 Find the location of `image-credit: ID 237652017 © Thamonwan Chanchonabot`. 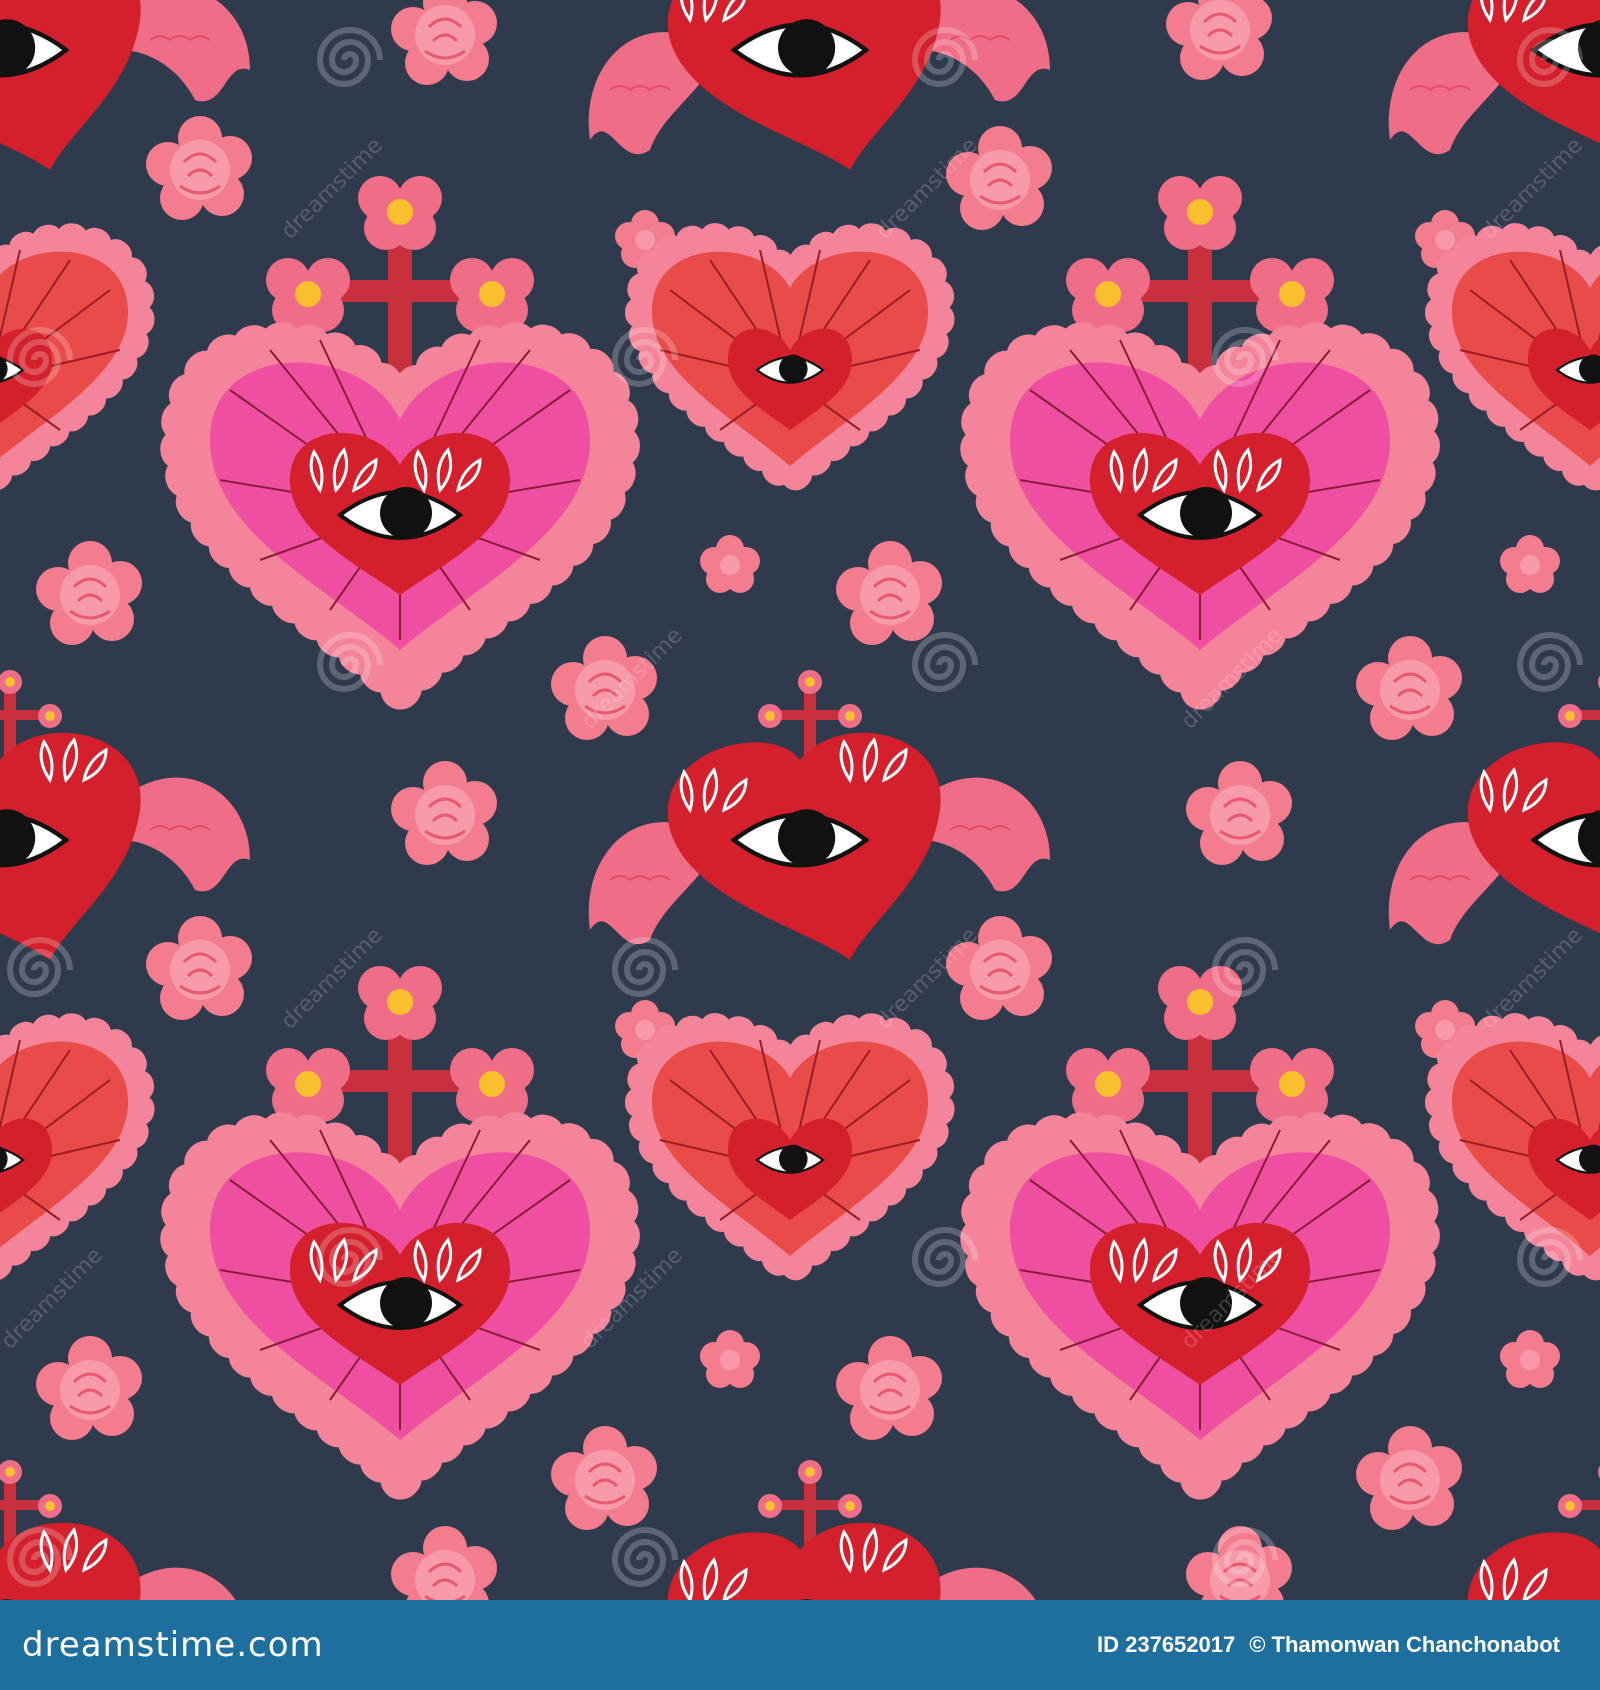

image-credit: ID 237652017 © Thamonwan Chanchonabot is located at coordinates (1328, 1645).